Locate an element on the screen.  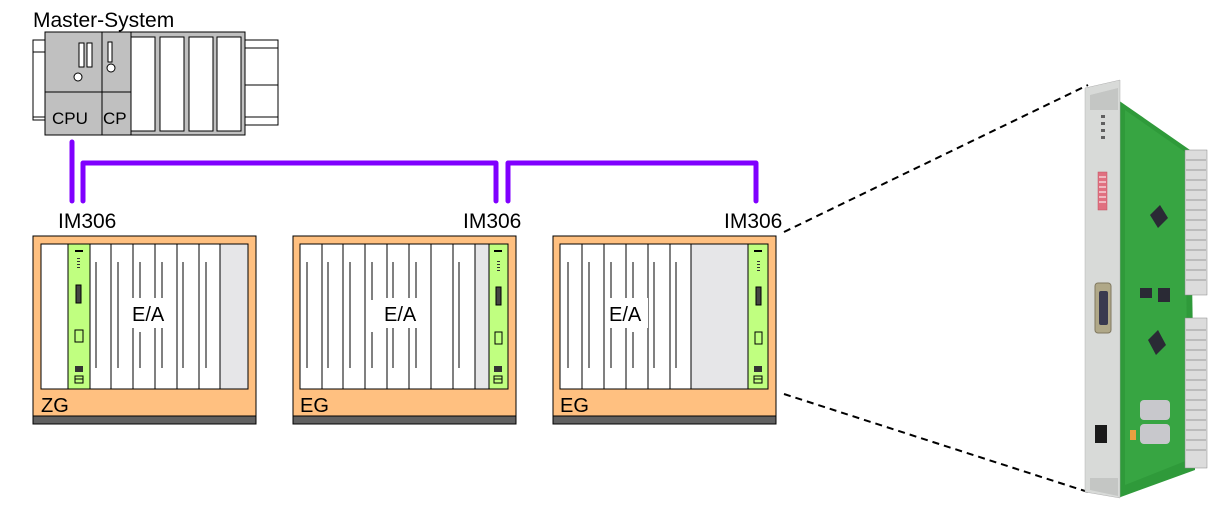
bus-eg1-to-eg2 is located at coordinates (632, 182).